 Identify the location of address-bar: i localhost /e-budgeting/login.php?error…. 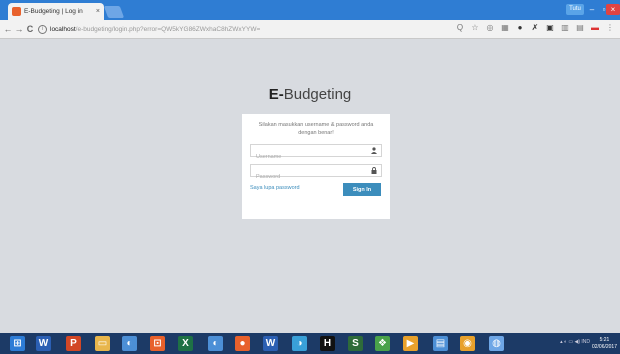
(253, 29).